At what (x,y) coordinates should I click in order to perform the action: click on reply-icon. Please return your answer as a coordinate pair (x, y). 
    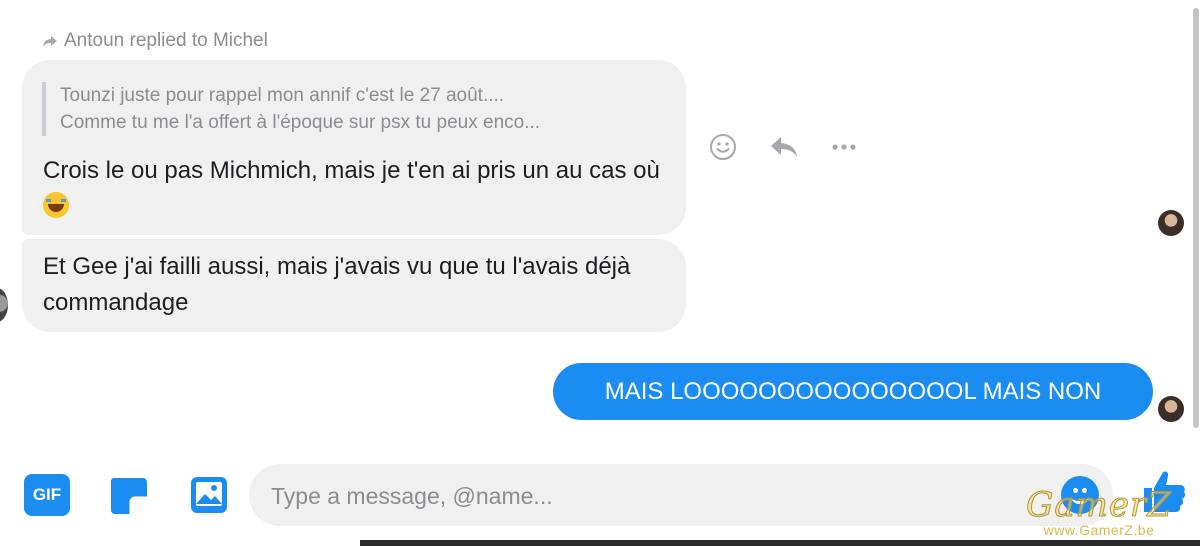
    Looking at the image, I should click on (784, 147).